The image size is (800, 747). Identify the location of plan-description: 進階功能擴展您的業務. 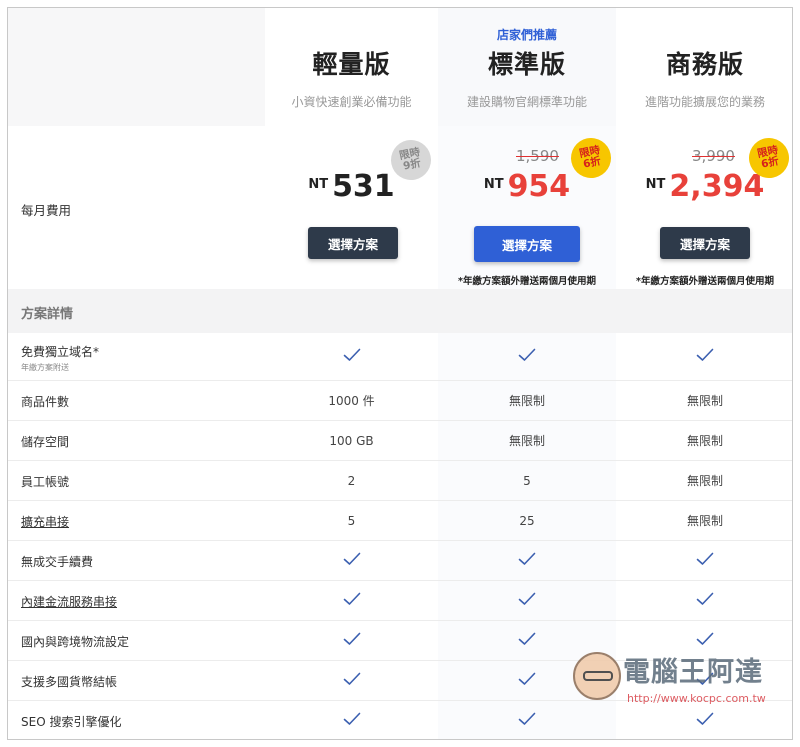
(704, 102).